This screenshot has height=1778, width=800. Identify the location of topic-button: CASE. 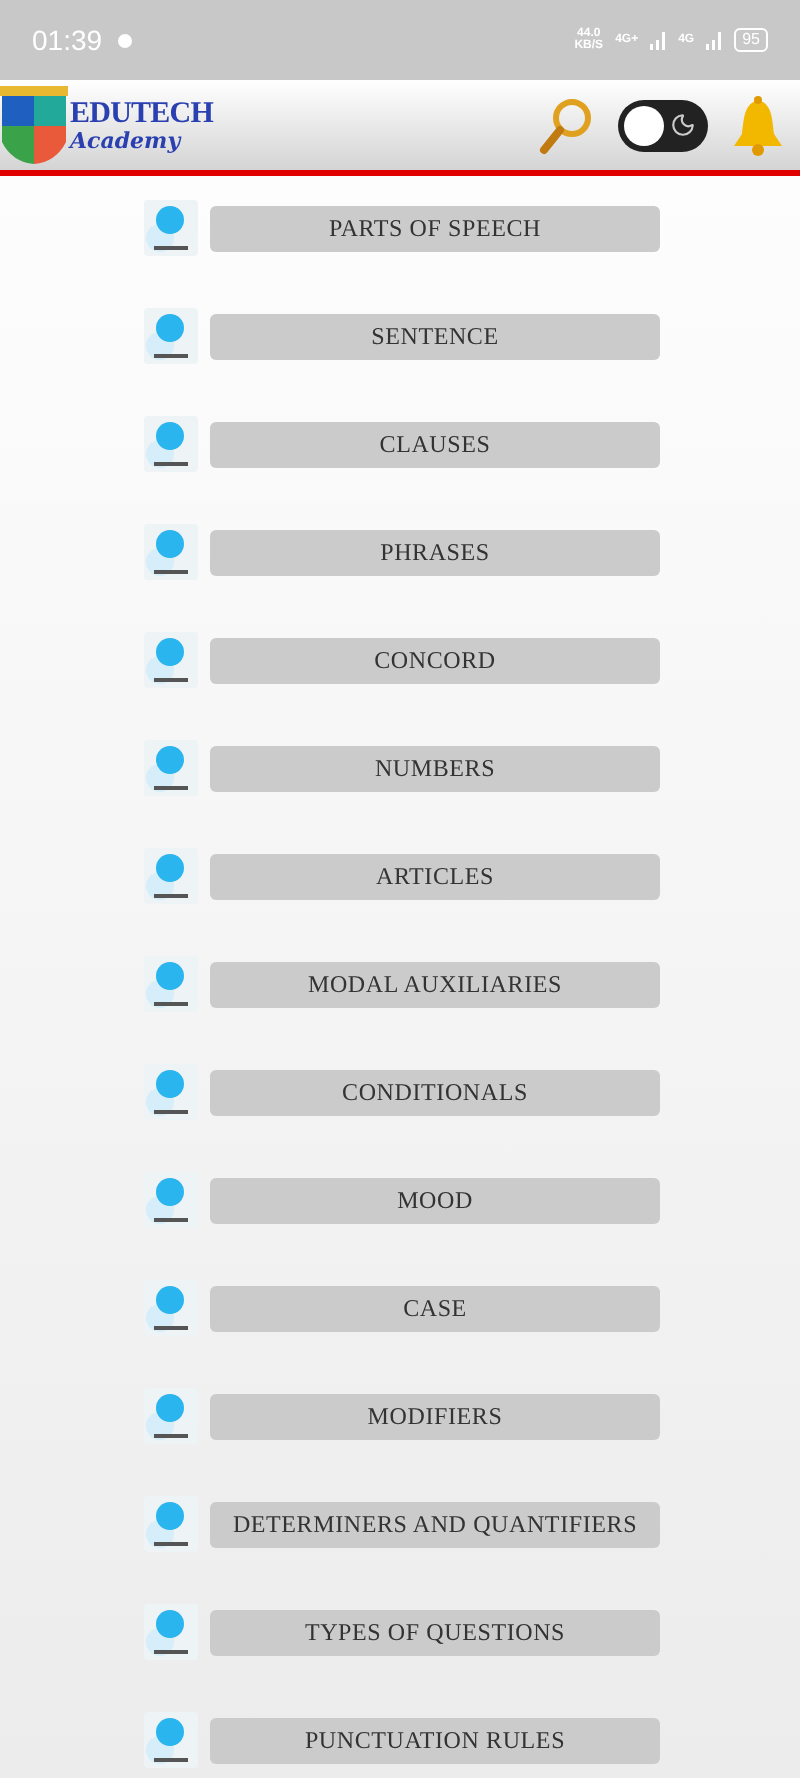
(435, 1308).